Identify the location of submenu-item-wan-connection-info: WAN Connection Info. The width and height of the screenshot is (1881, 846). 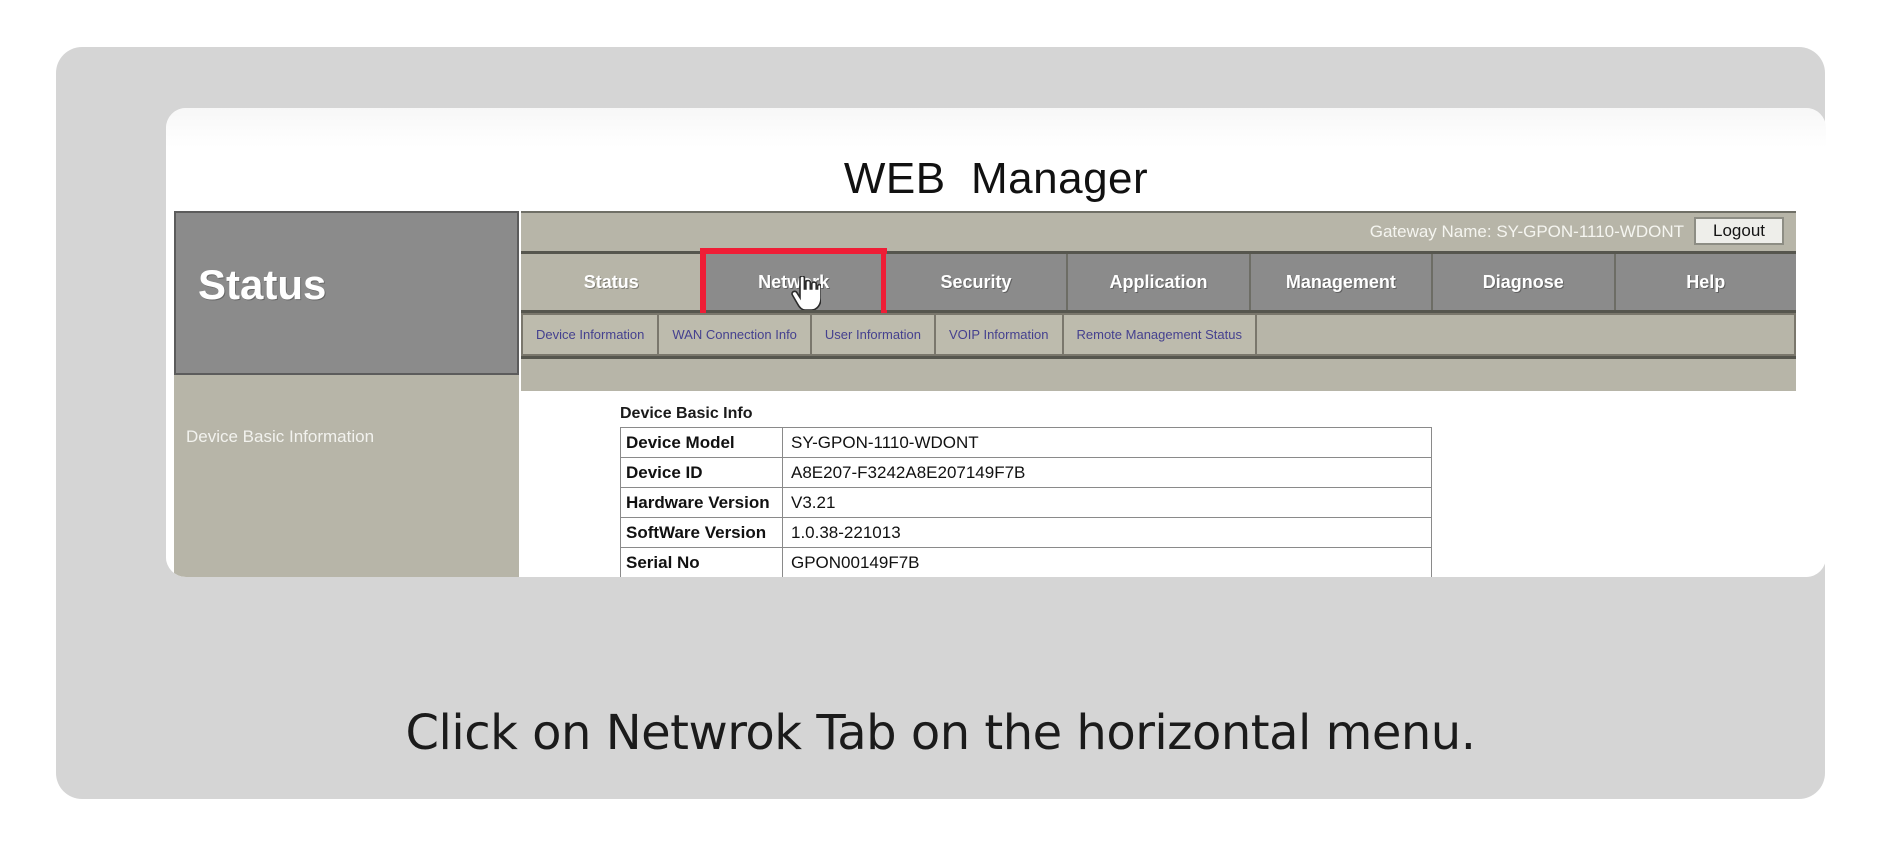
(735, 334).